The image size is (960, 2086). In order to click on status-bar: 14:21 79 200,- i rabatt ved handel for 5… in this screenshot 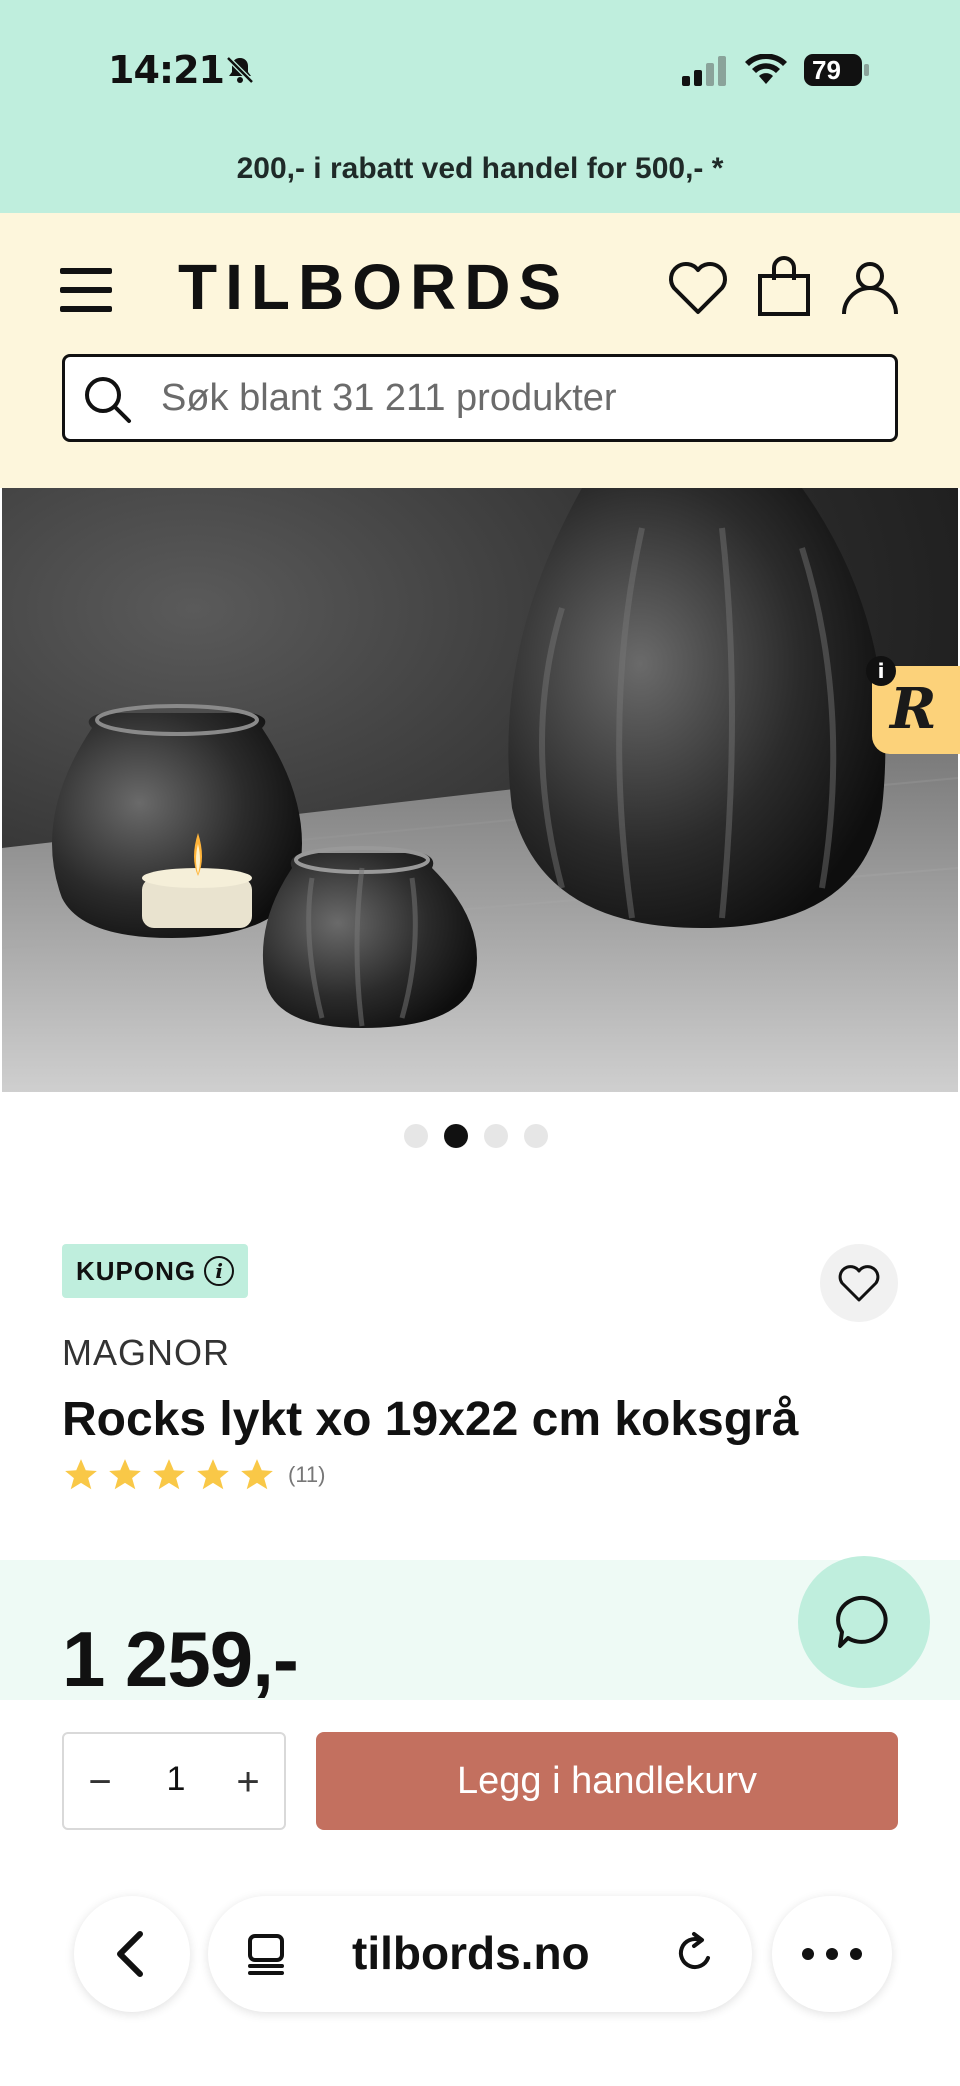, I will do `click(480, 106)`.